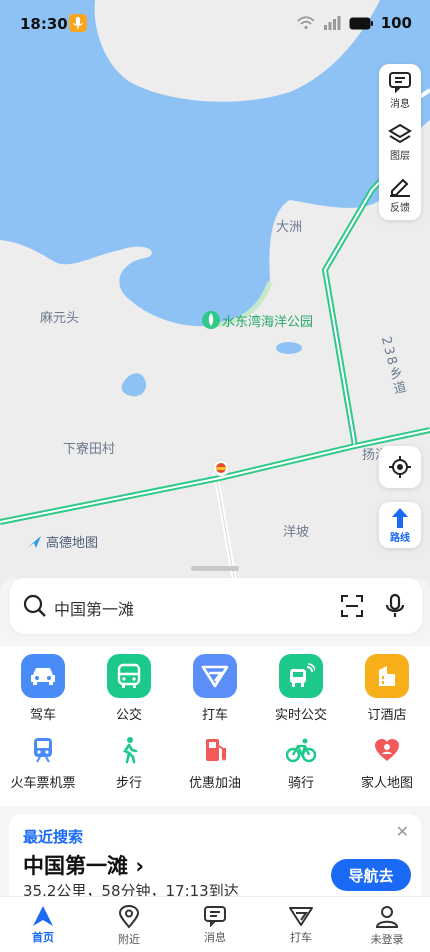  I want to click on fuel-discount-label: 优惠加油, so click(214, 783).